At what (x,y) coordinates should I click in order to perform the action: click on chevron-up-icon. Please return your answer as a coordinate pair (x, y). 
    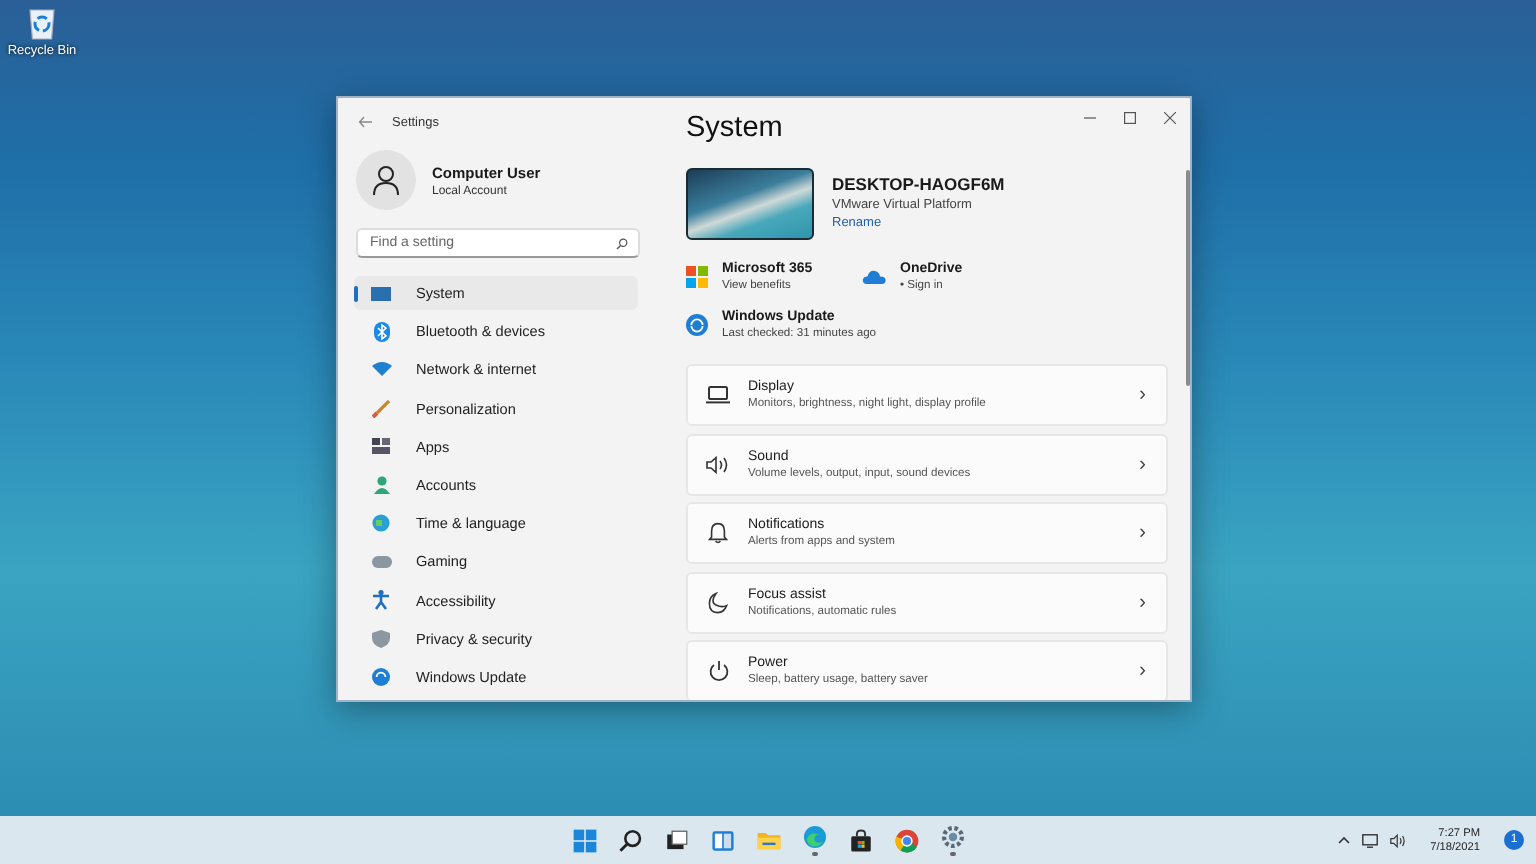
    Looking at the image, I should click on (1344, 840).